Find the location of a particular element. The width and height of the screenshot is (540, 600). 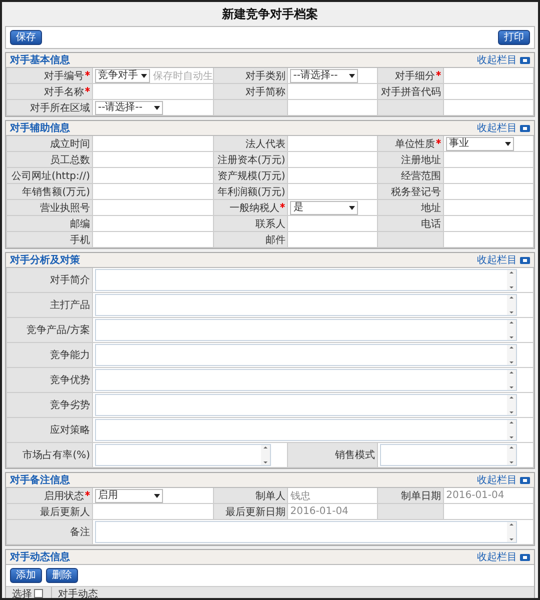

action-button: 删除 is located at coordinates (62, 575).